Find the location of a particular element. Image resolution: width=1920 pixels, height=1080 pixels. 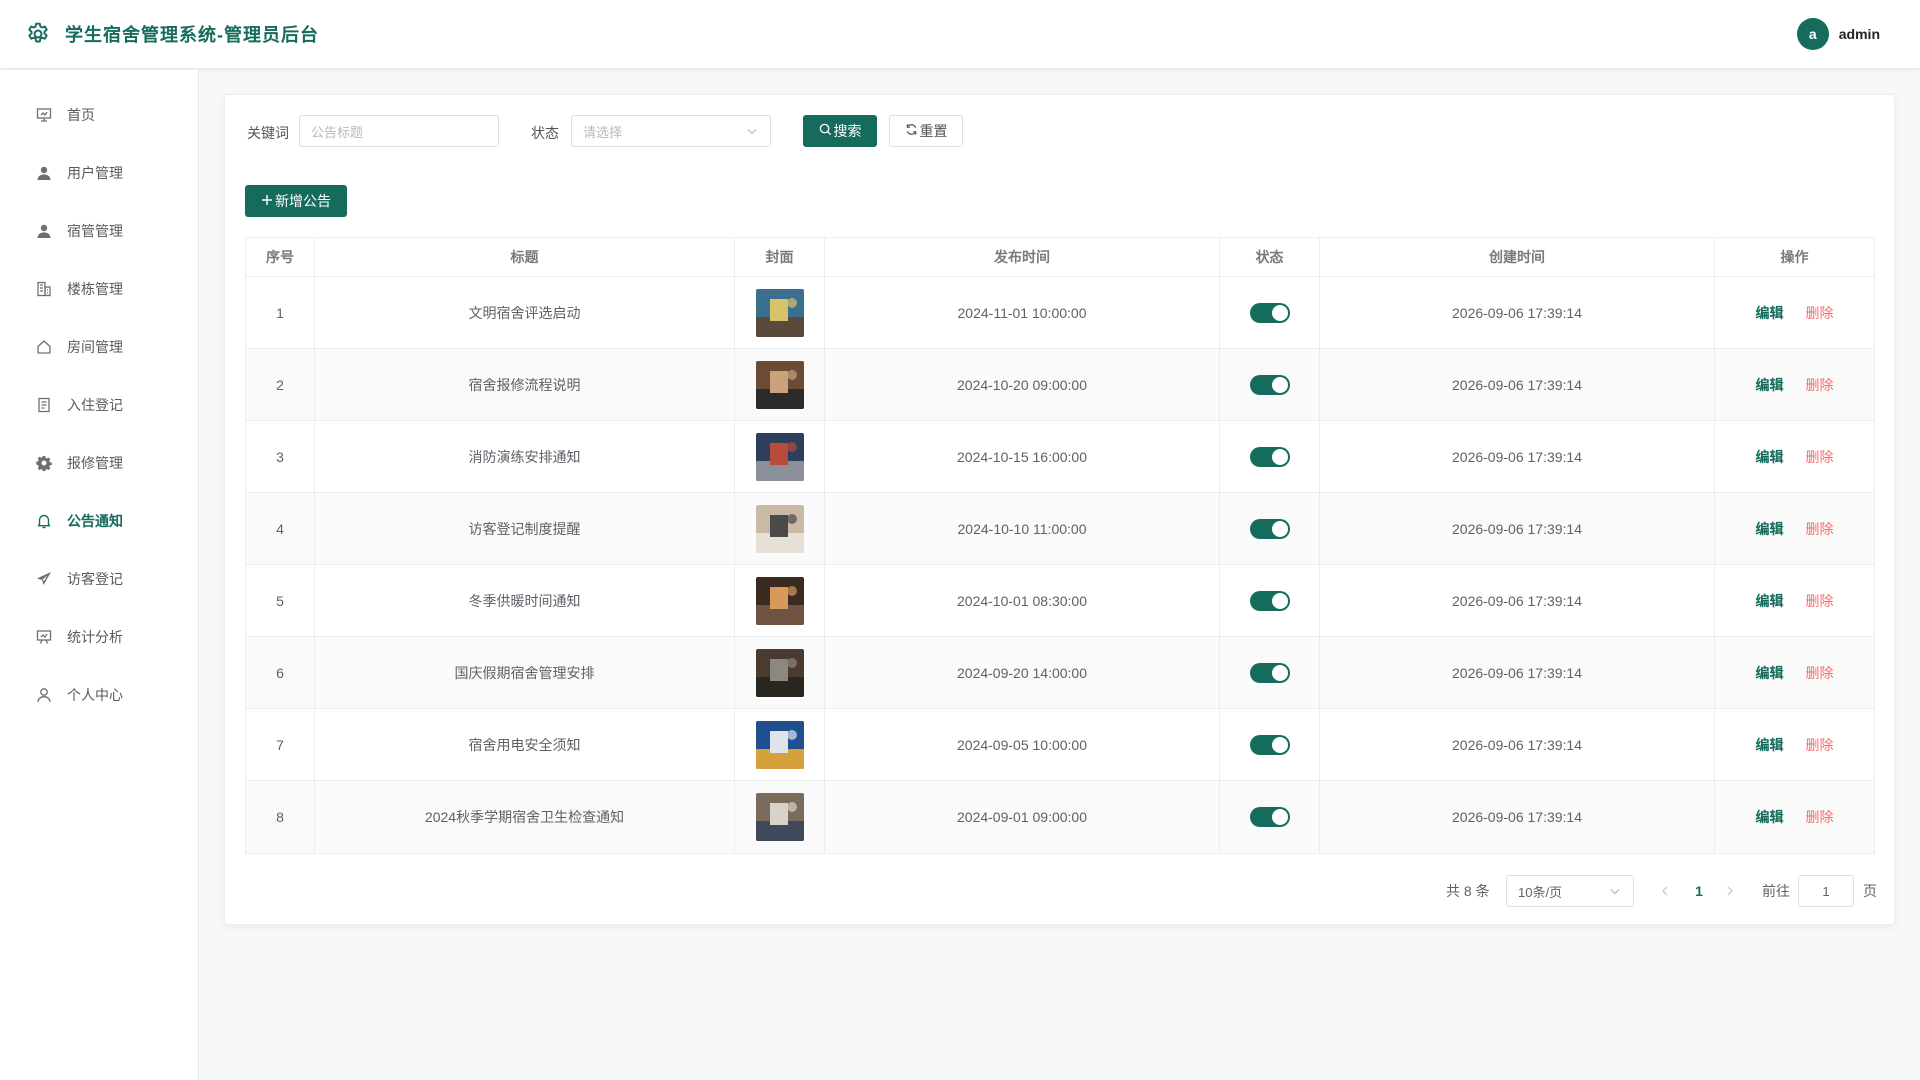

cell-title: 宿舍报修流程说明 is located at coordinates (525, 384).